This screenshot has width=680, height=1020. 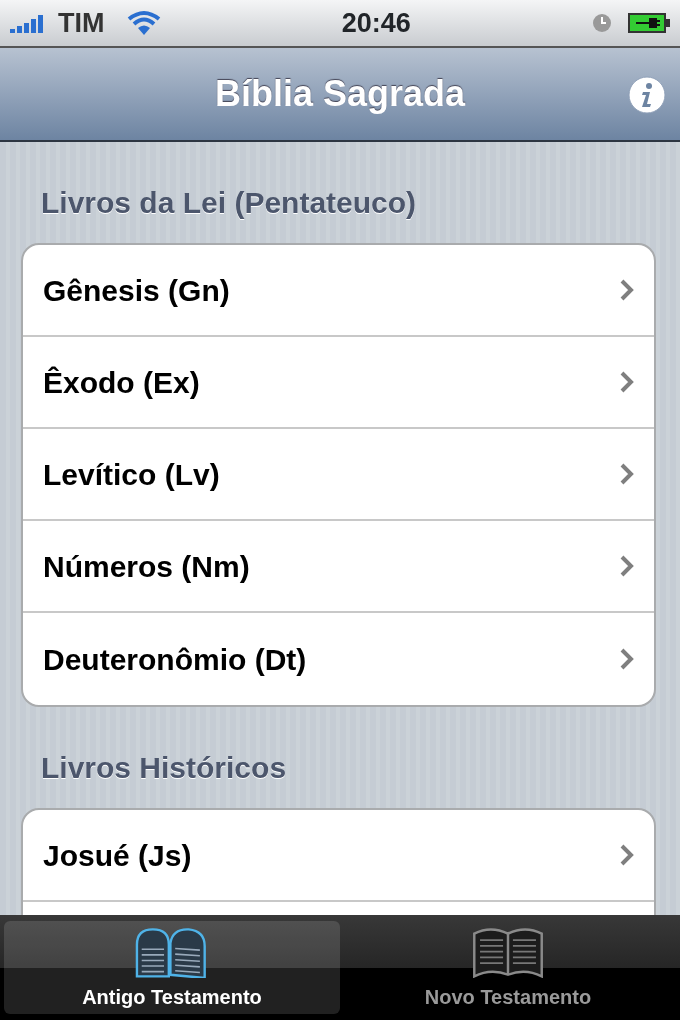 What do you see at coordinates (136, 290) in the screenshot?
I see `row-label: Gênesis (Gn)` at bounding box center [136, 290].